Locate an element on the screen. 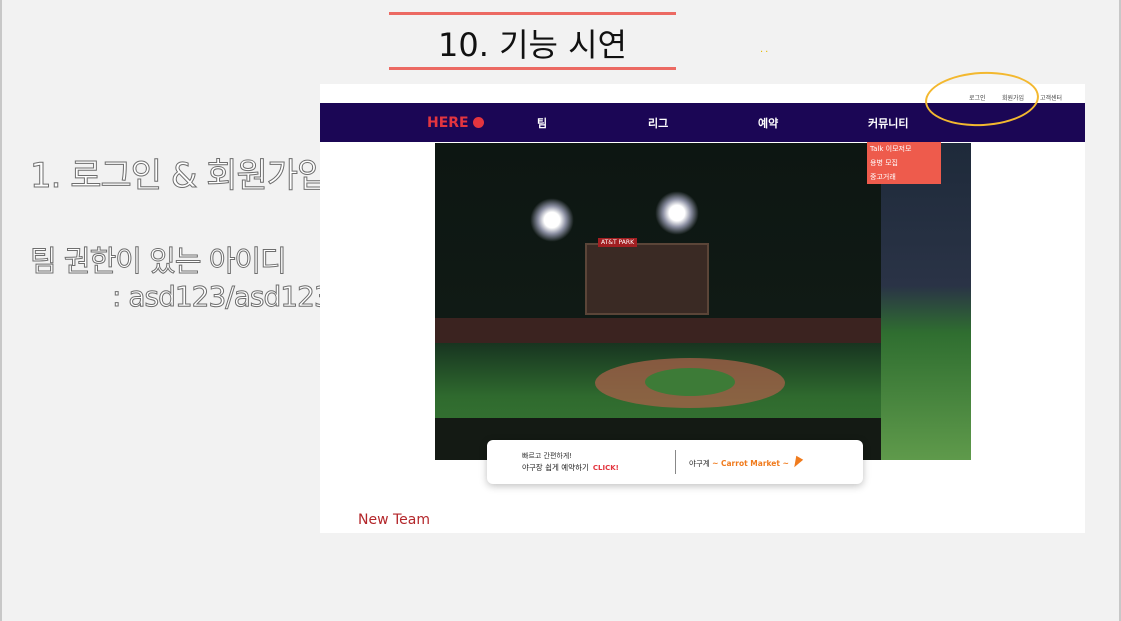 The height and width of the screenshot is (621, 1121). nav-item-team: 팀 is located at coordinates (542, 123).